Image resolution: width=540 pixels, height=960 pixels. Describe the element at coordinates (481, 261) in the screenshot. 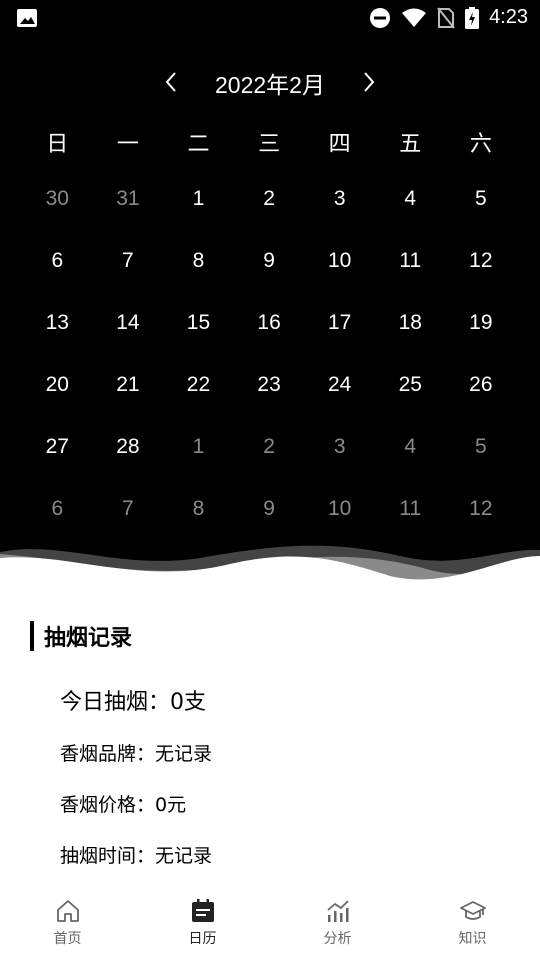

I see `calendar-day: 12` at that location.